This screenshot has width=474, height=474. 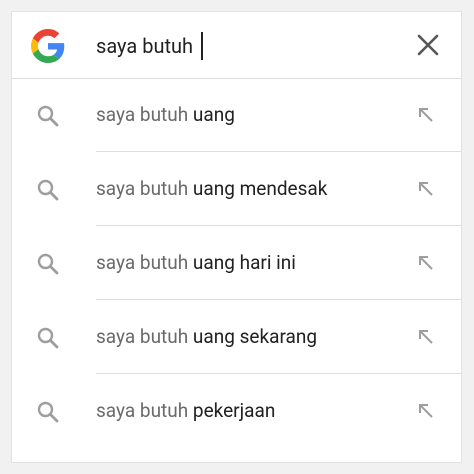 I want to click on suggestion-item: saya butuh uang mendesak, so click(x=236, y=189).